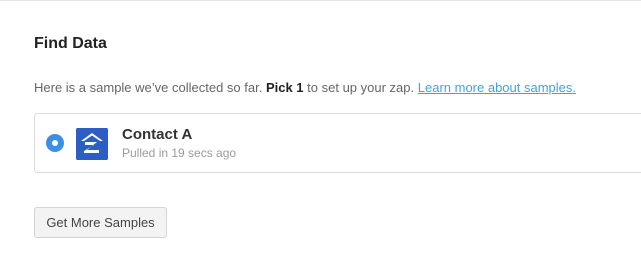  What do you see at coordinates (92, 144) in the screenshot?
I see `zillow-icon` at bounding box center [92, 144].